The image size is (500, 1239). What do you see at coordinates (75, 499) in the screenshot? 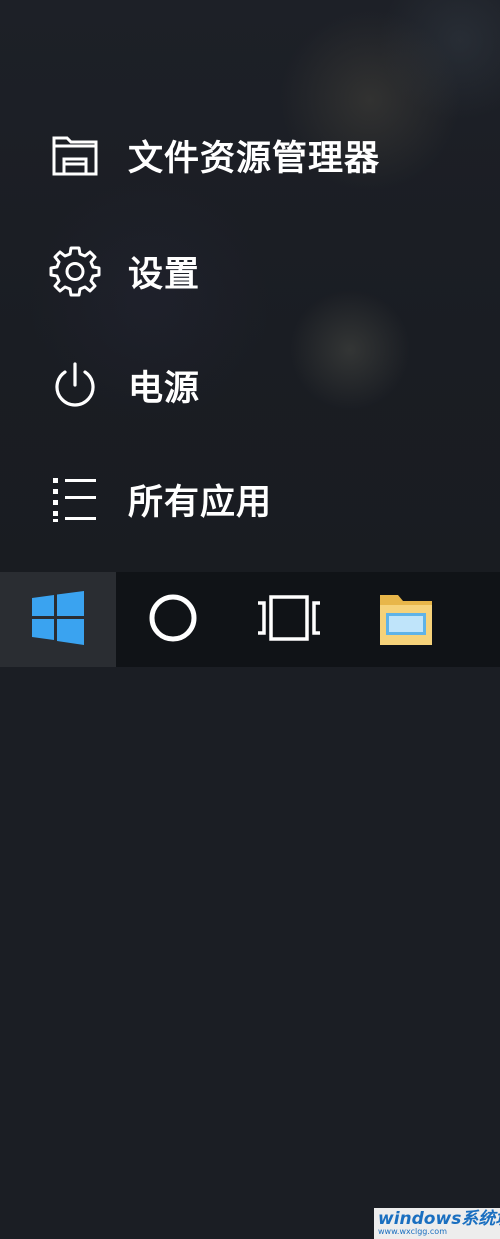
I see `all-apps-list-icon` at bounding box center [75, 499].